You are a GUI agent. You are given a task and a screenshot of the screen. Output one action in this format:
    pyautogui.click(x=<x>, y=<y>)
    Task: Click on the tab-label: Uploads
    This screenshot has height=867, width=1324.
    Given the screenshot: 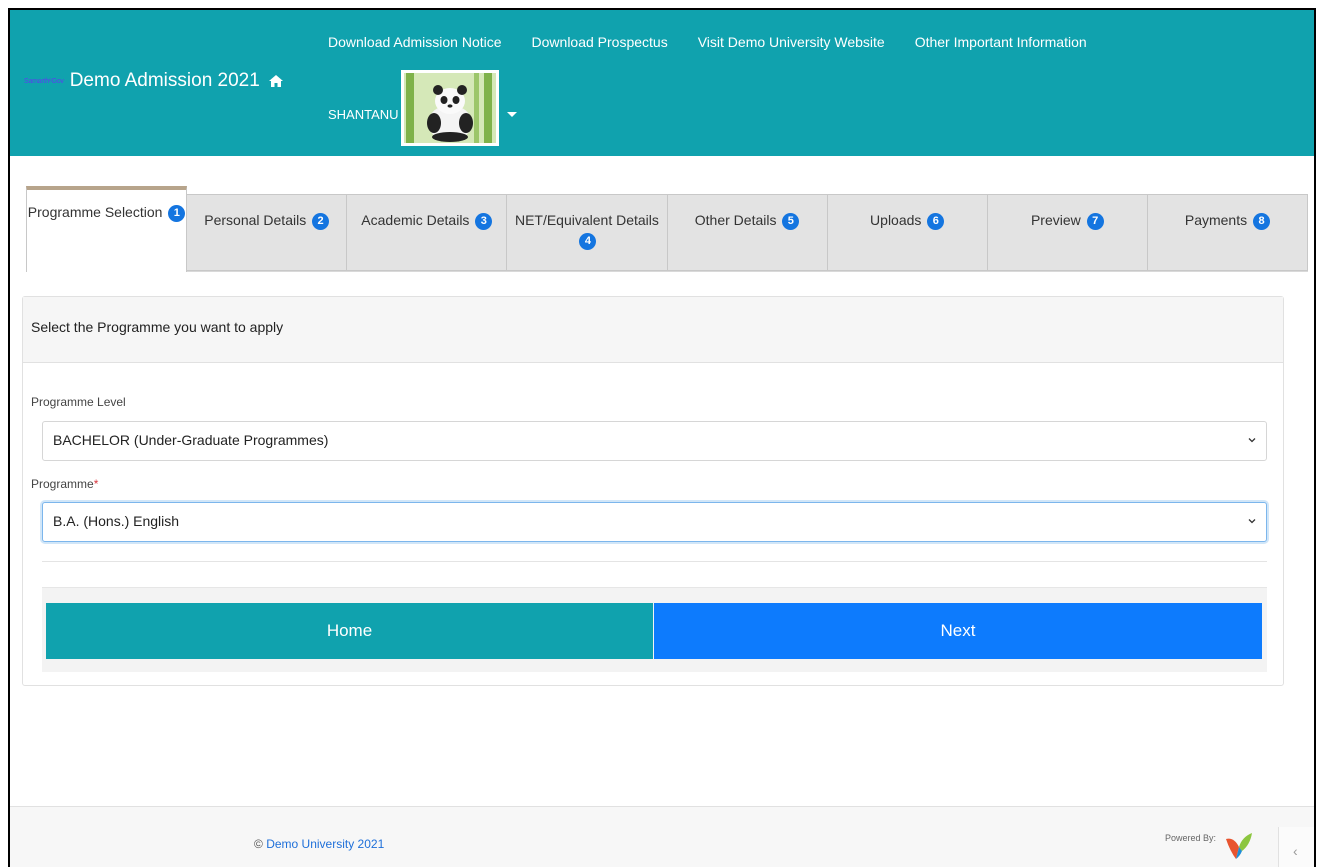 What is the action you would take?
    pyautogui.click(x=896, y=220)
    